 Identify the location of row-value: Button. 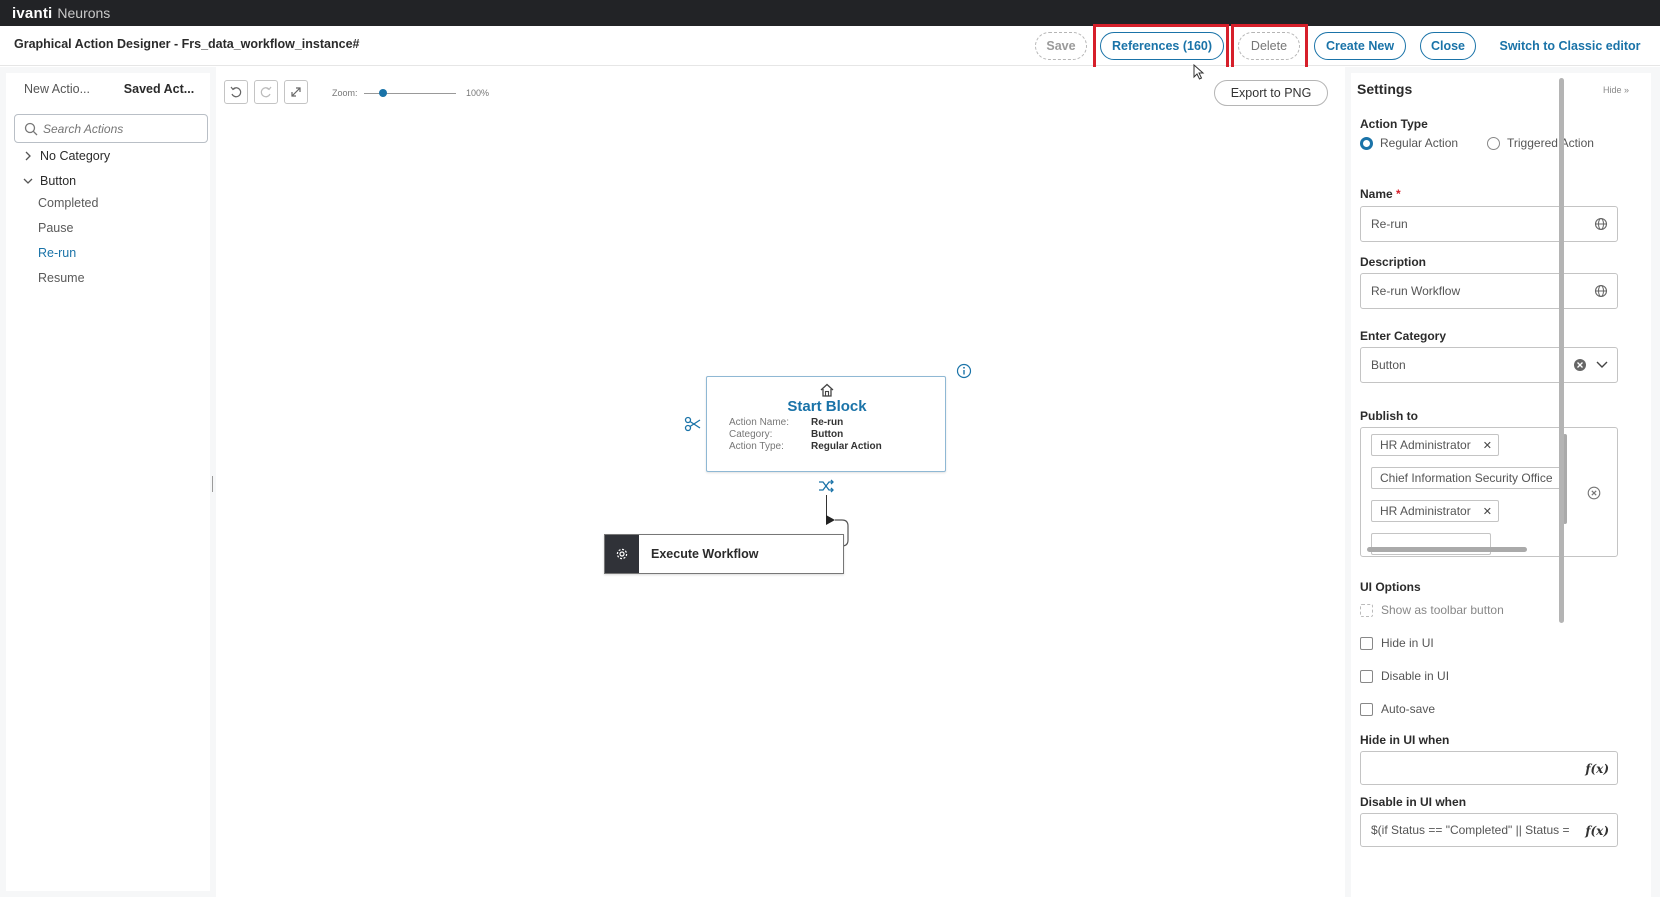
(827, 434).